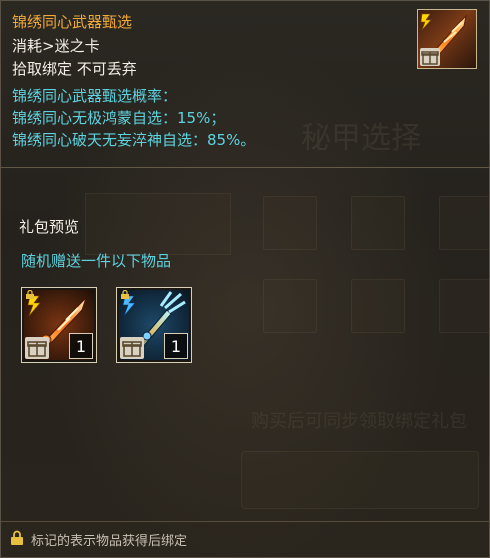 The image size is (490, 558). What do you see at coordinates (109, 541) in the screenshot?
I see `binding-note: 标记的表示物品获得后绑定` at bounding box center [109, 541].